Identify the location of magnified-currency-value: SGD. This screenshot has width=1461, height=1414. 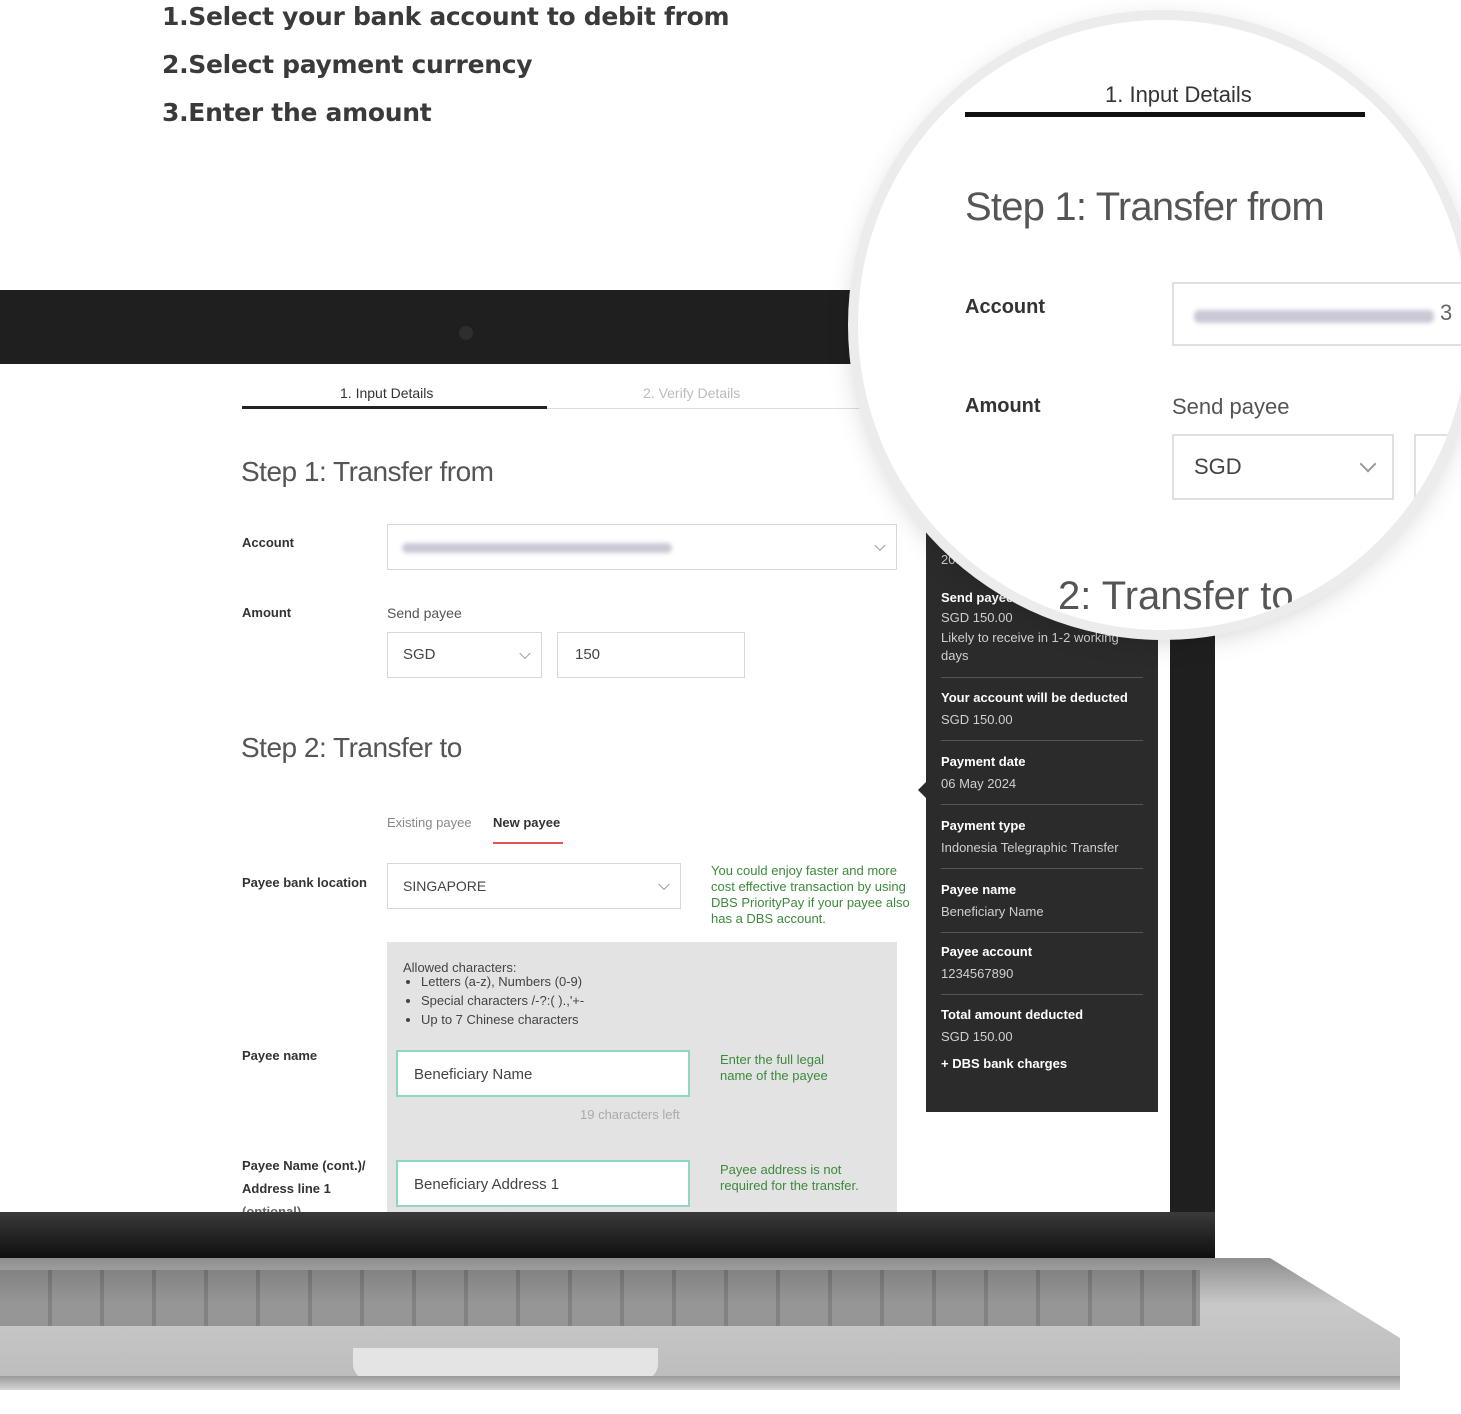
(1218, 466).